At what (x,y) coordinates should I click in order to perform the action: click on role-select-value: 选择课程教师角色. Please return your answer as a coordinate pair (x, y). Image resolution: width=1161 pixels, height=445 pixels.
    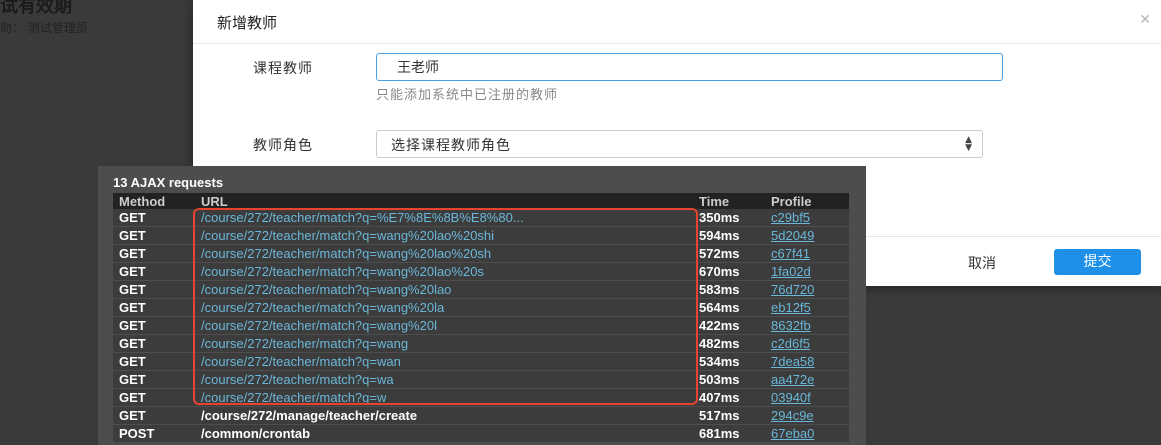
    Looking at the image, I should click on (451, 146).